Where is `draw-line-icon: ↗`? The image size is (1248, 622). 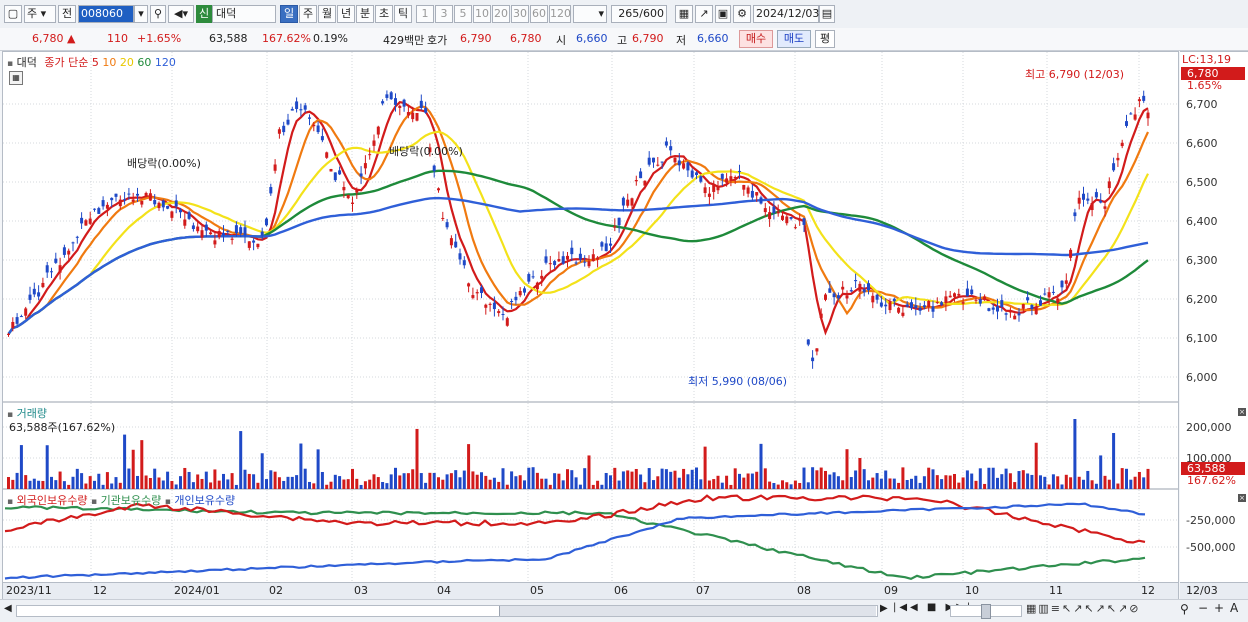
draw-line-icon: ↗ is located at coordinates (704, 14).